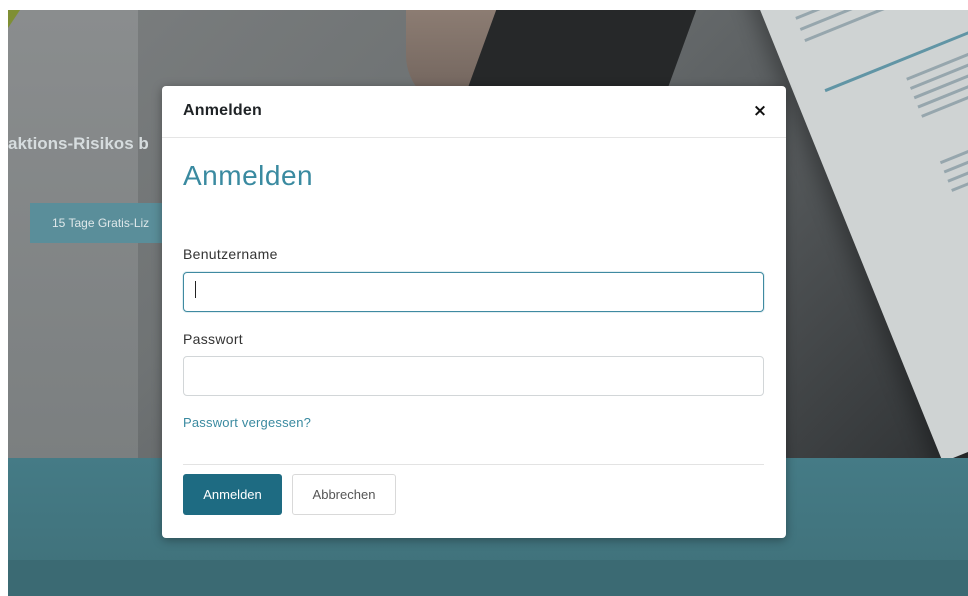  What do you see at coordinates (230, 254) in the screenshot?
I see `username-label: Benutzername` at bounding box center [230, 254].